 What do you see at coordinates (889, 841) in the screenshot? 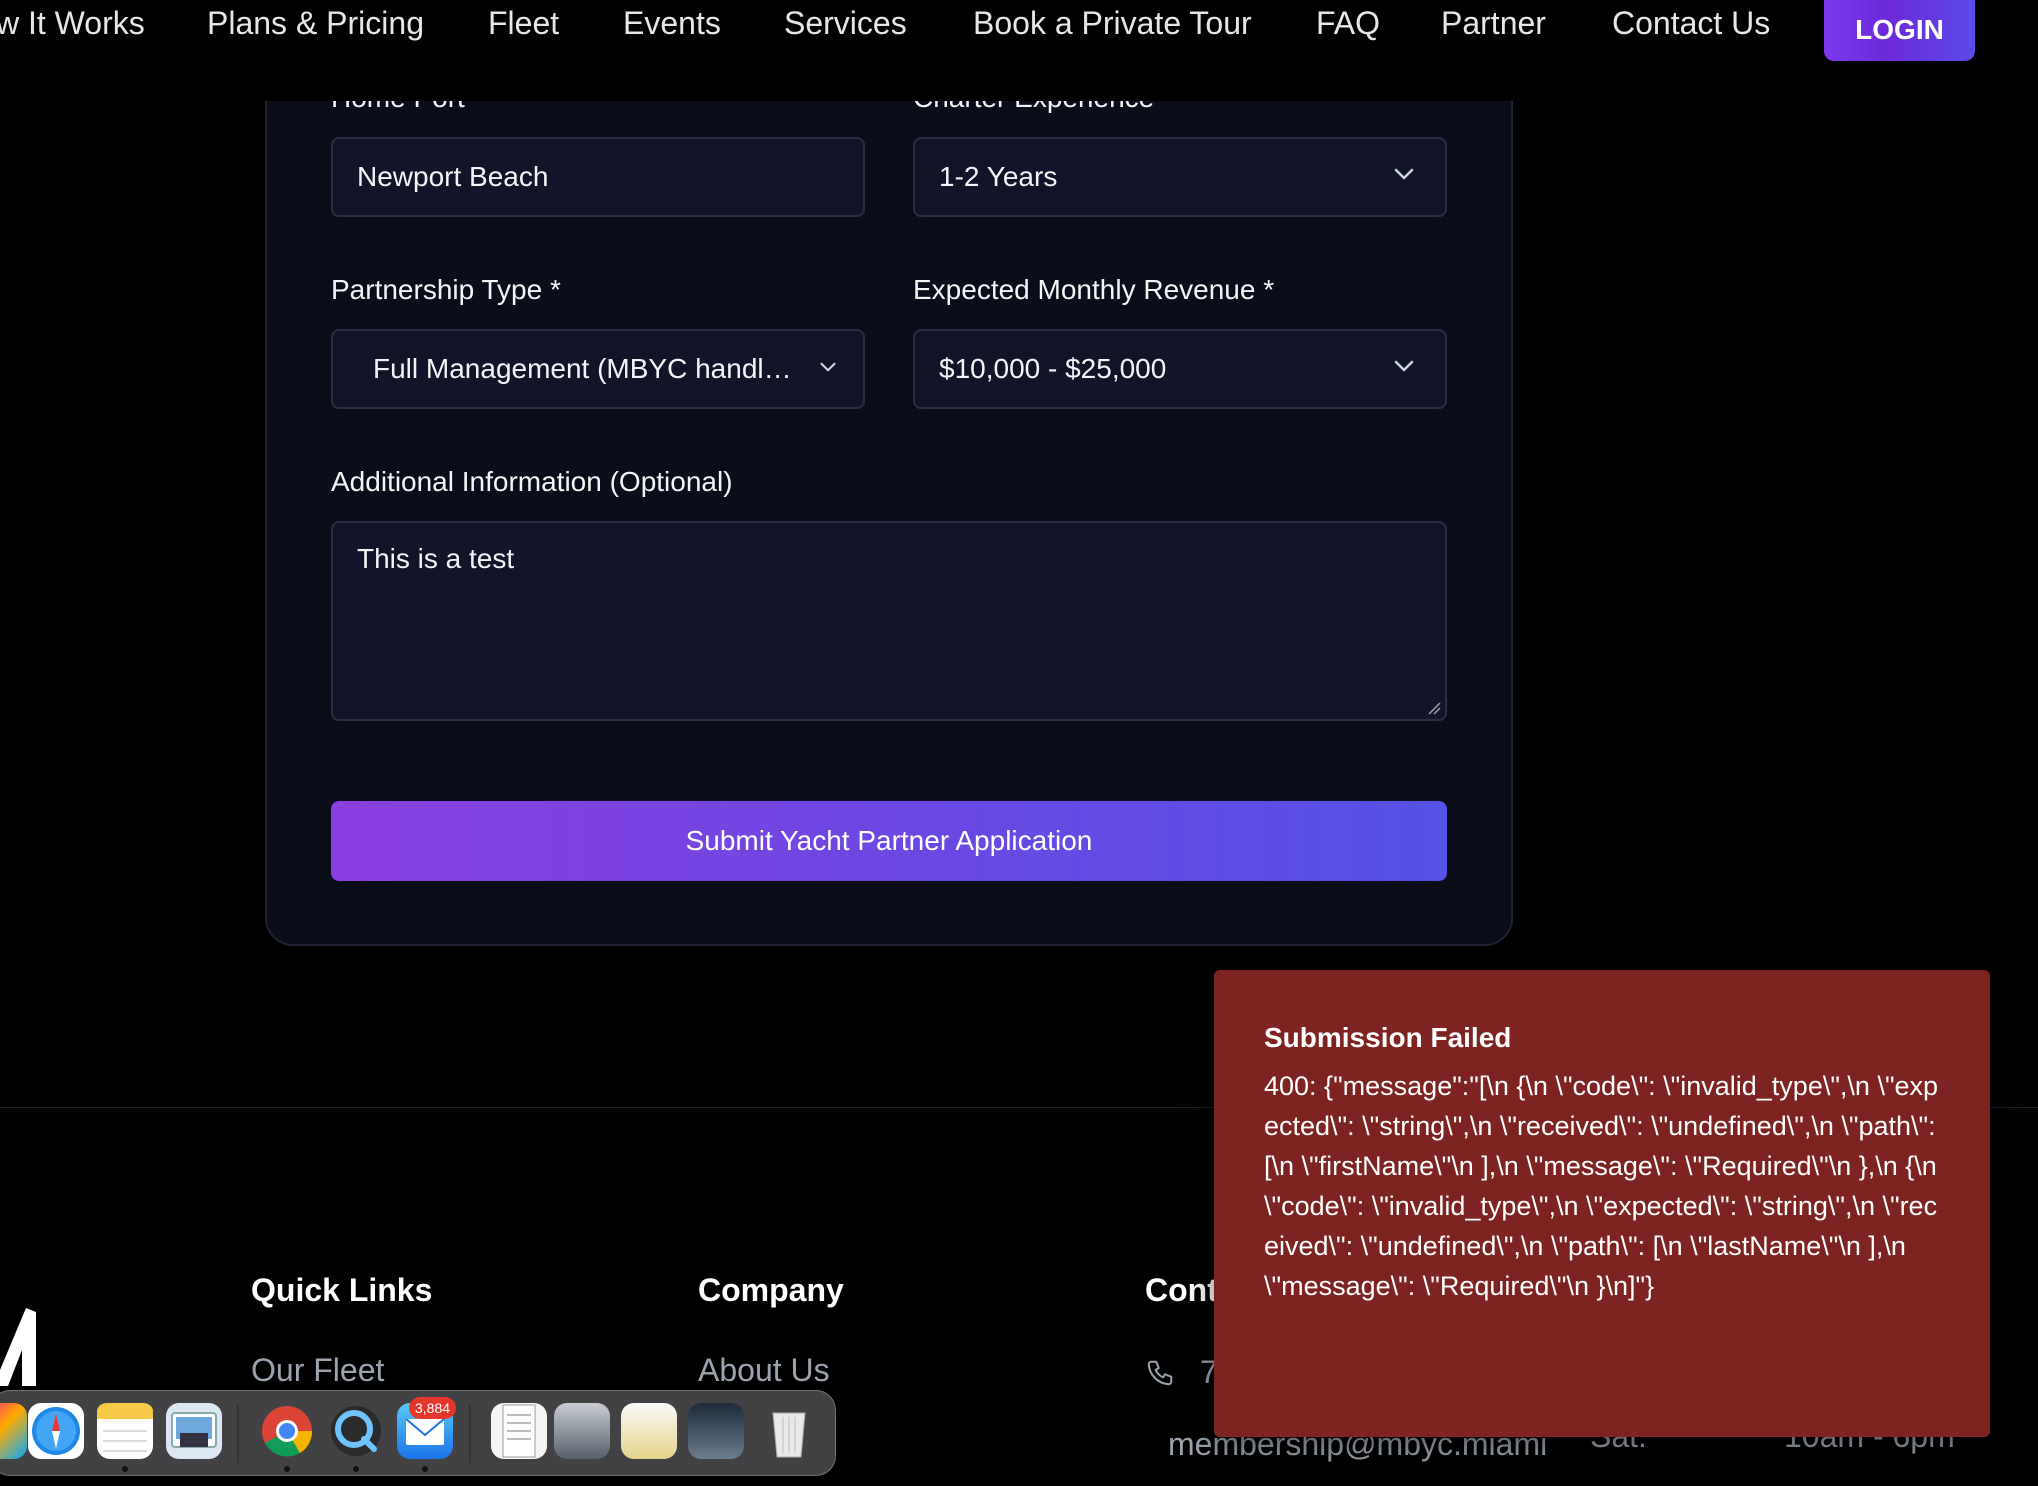
I see `submit-application-button: Submit Yacht Partner Application` at bounding box center [889, 841].